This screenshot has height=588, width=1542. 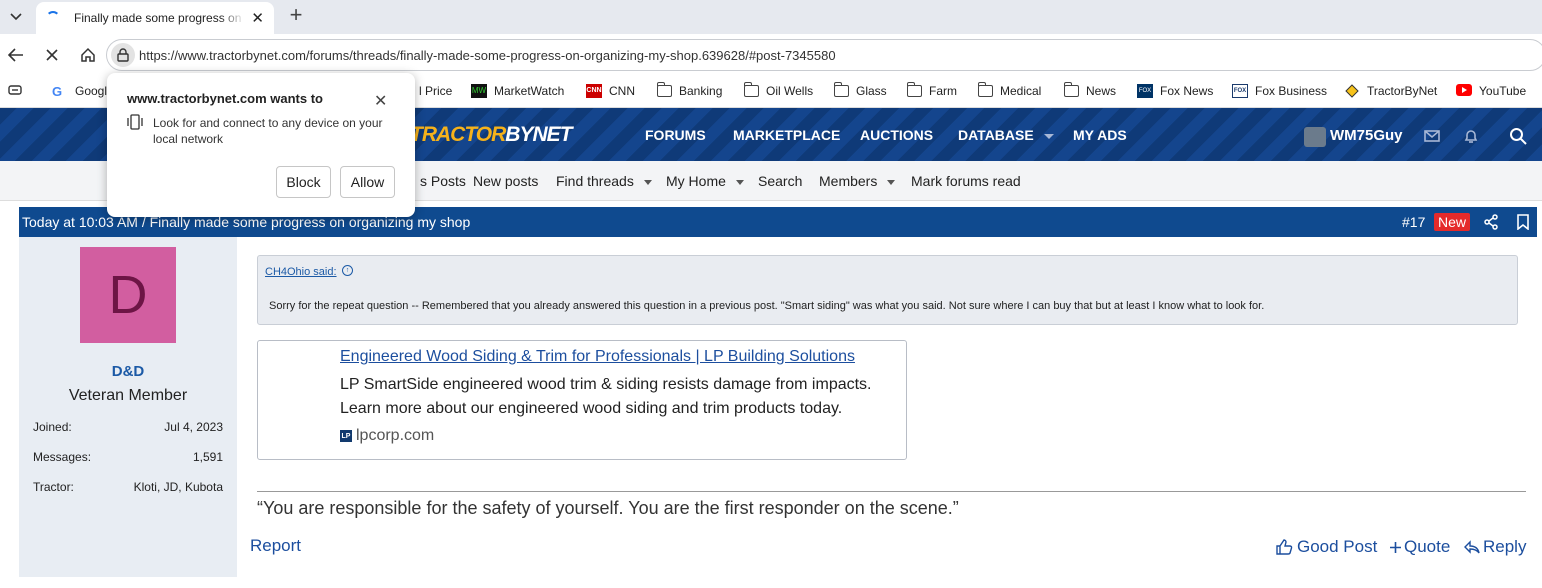 What do you see at coordinates (128, 371) in the screenshot?
I see `poster-name: D&D` at bounding box center [128, 371].